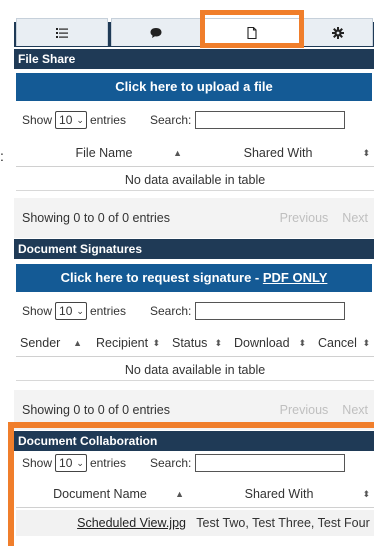 The width and height of the screenshot is (374, 546). I want to click on comment-icon, so click(156, 32).